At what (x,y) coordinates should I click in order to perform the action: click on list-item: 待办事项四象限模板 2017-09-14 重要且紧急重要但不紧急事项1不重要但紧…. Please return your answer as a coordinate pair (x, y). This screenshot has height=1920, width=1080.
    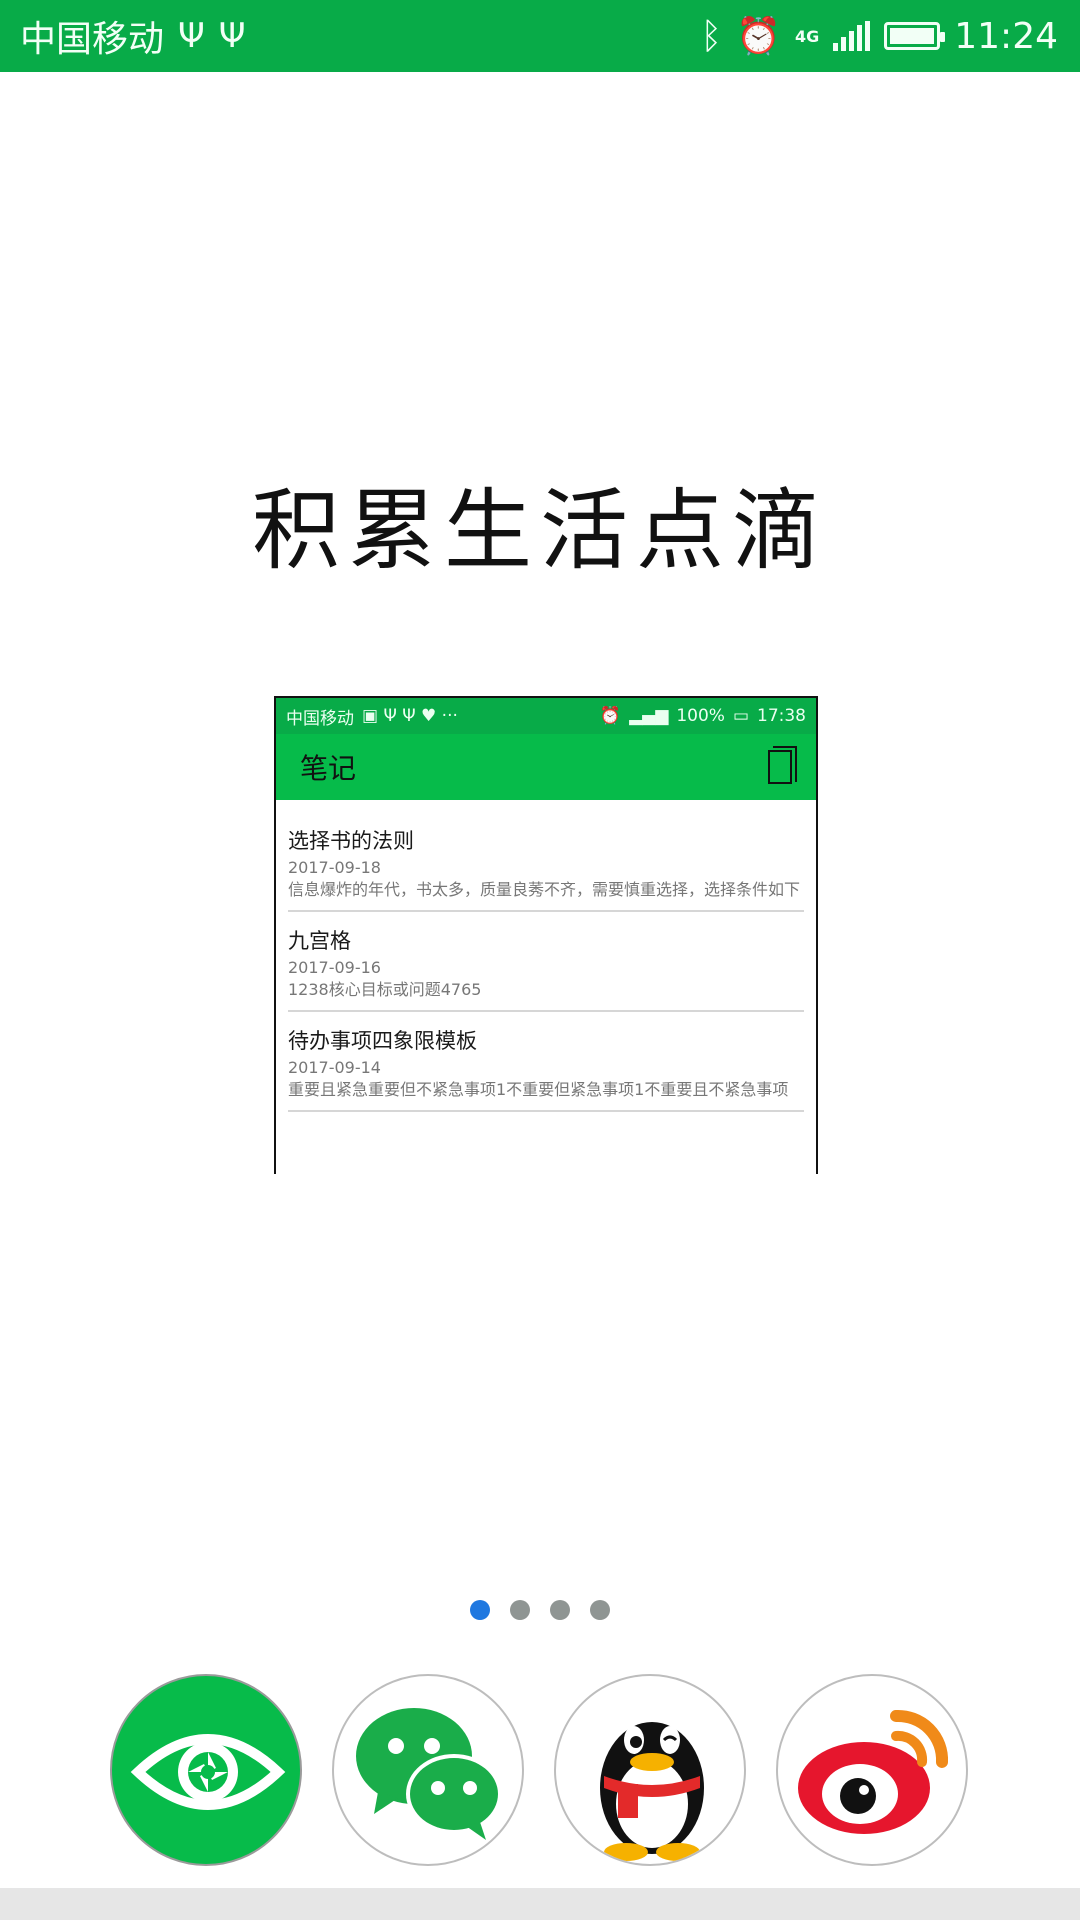
    Looking at the image, I should click on (546, 1062).